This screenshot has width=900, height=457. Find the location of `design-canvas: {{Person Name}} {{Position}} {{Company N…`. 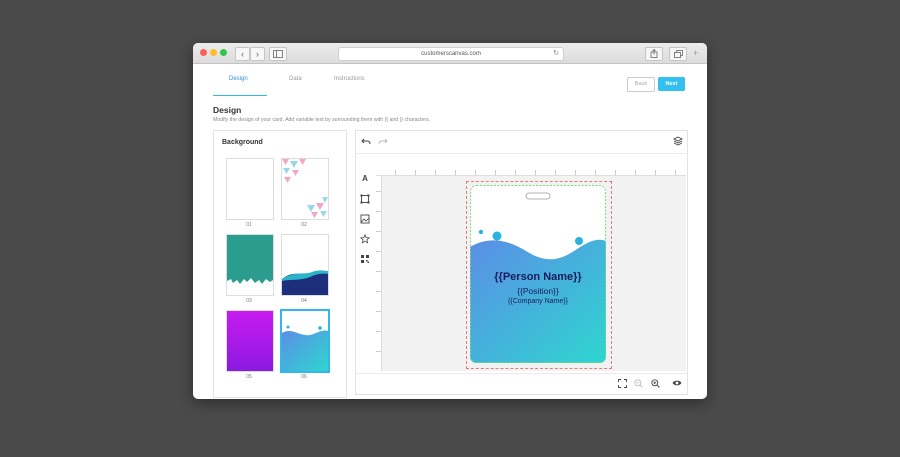

design-canvas: {{Person Name}} {{Position}} {{Company N… is located at coordinates (534, 273).